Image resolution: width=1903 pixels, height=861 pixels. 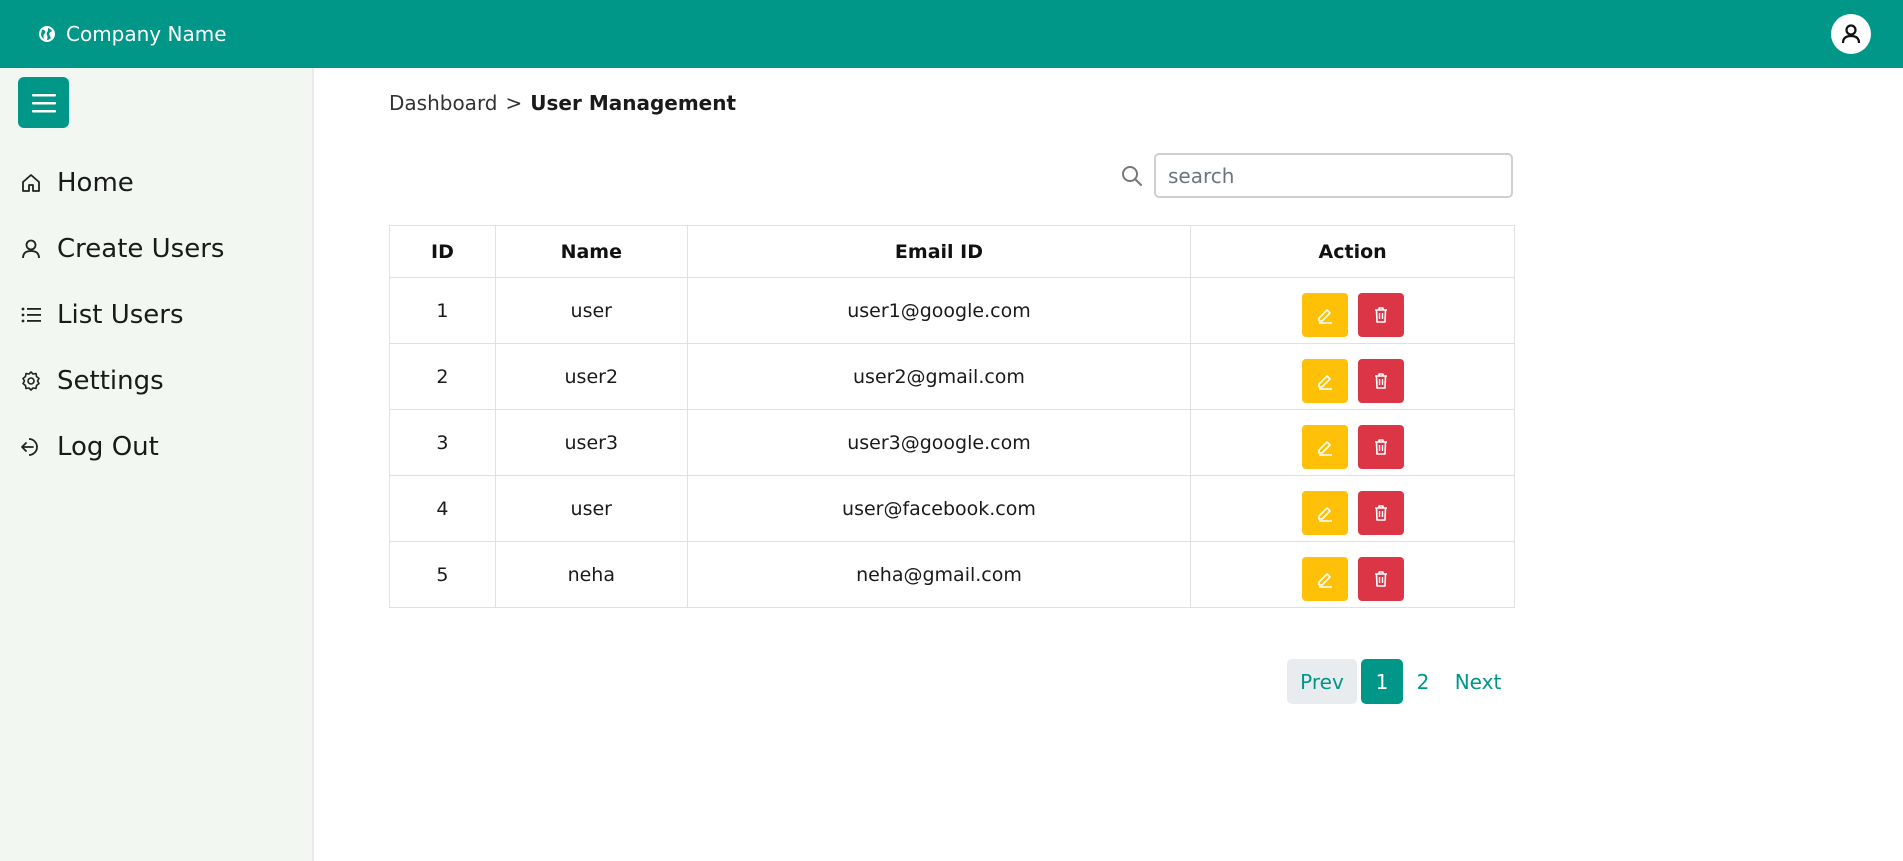 What do you see at coordinates (47, 34) in the screenshot?
I see `globe-icon` at bounding box center [47, 34].